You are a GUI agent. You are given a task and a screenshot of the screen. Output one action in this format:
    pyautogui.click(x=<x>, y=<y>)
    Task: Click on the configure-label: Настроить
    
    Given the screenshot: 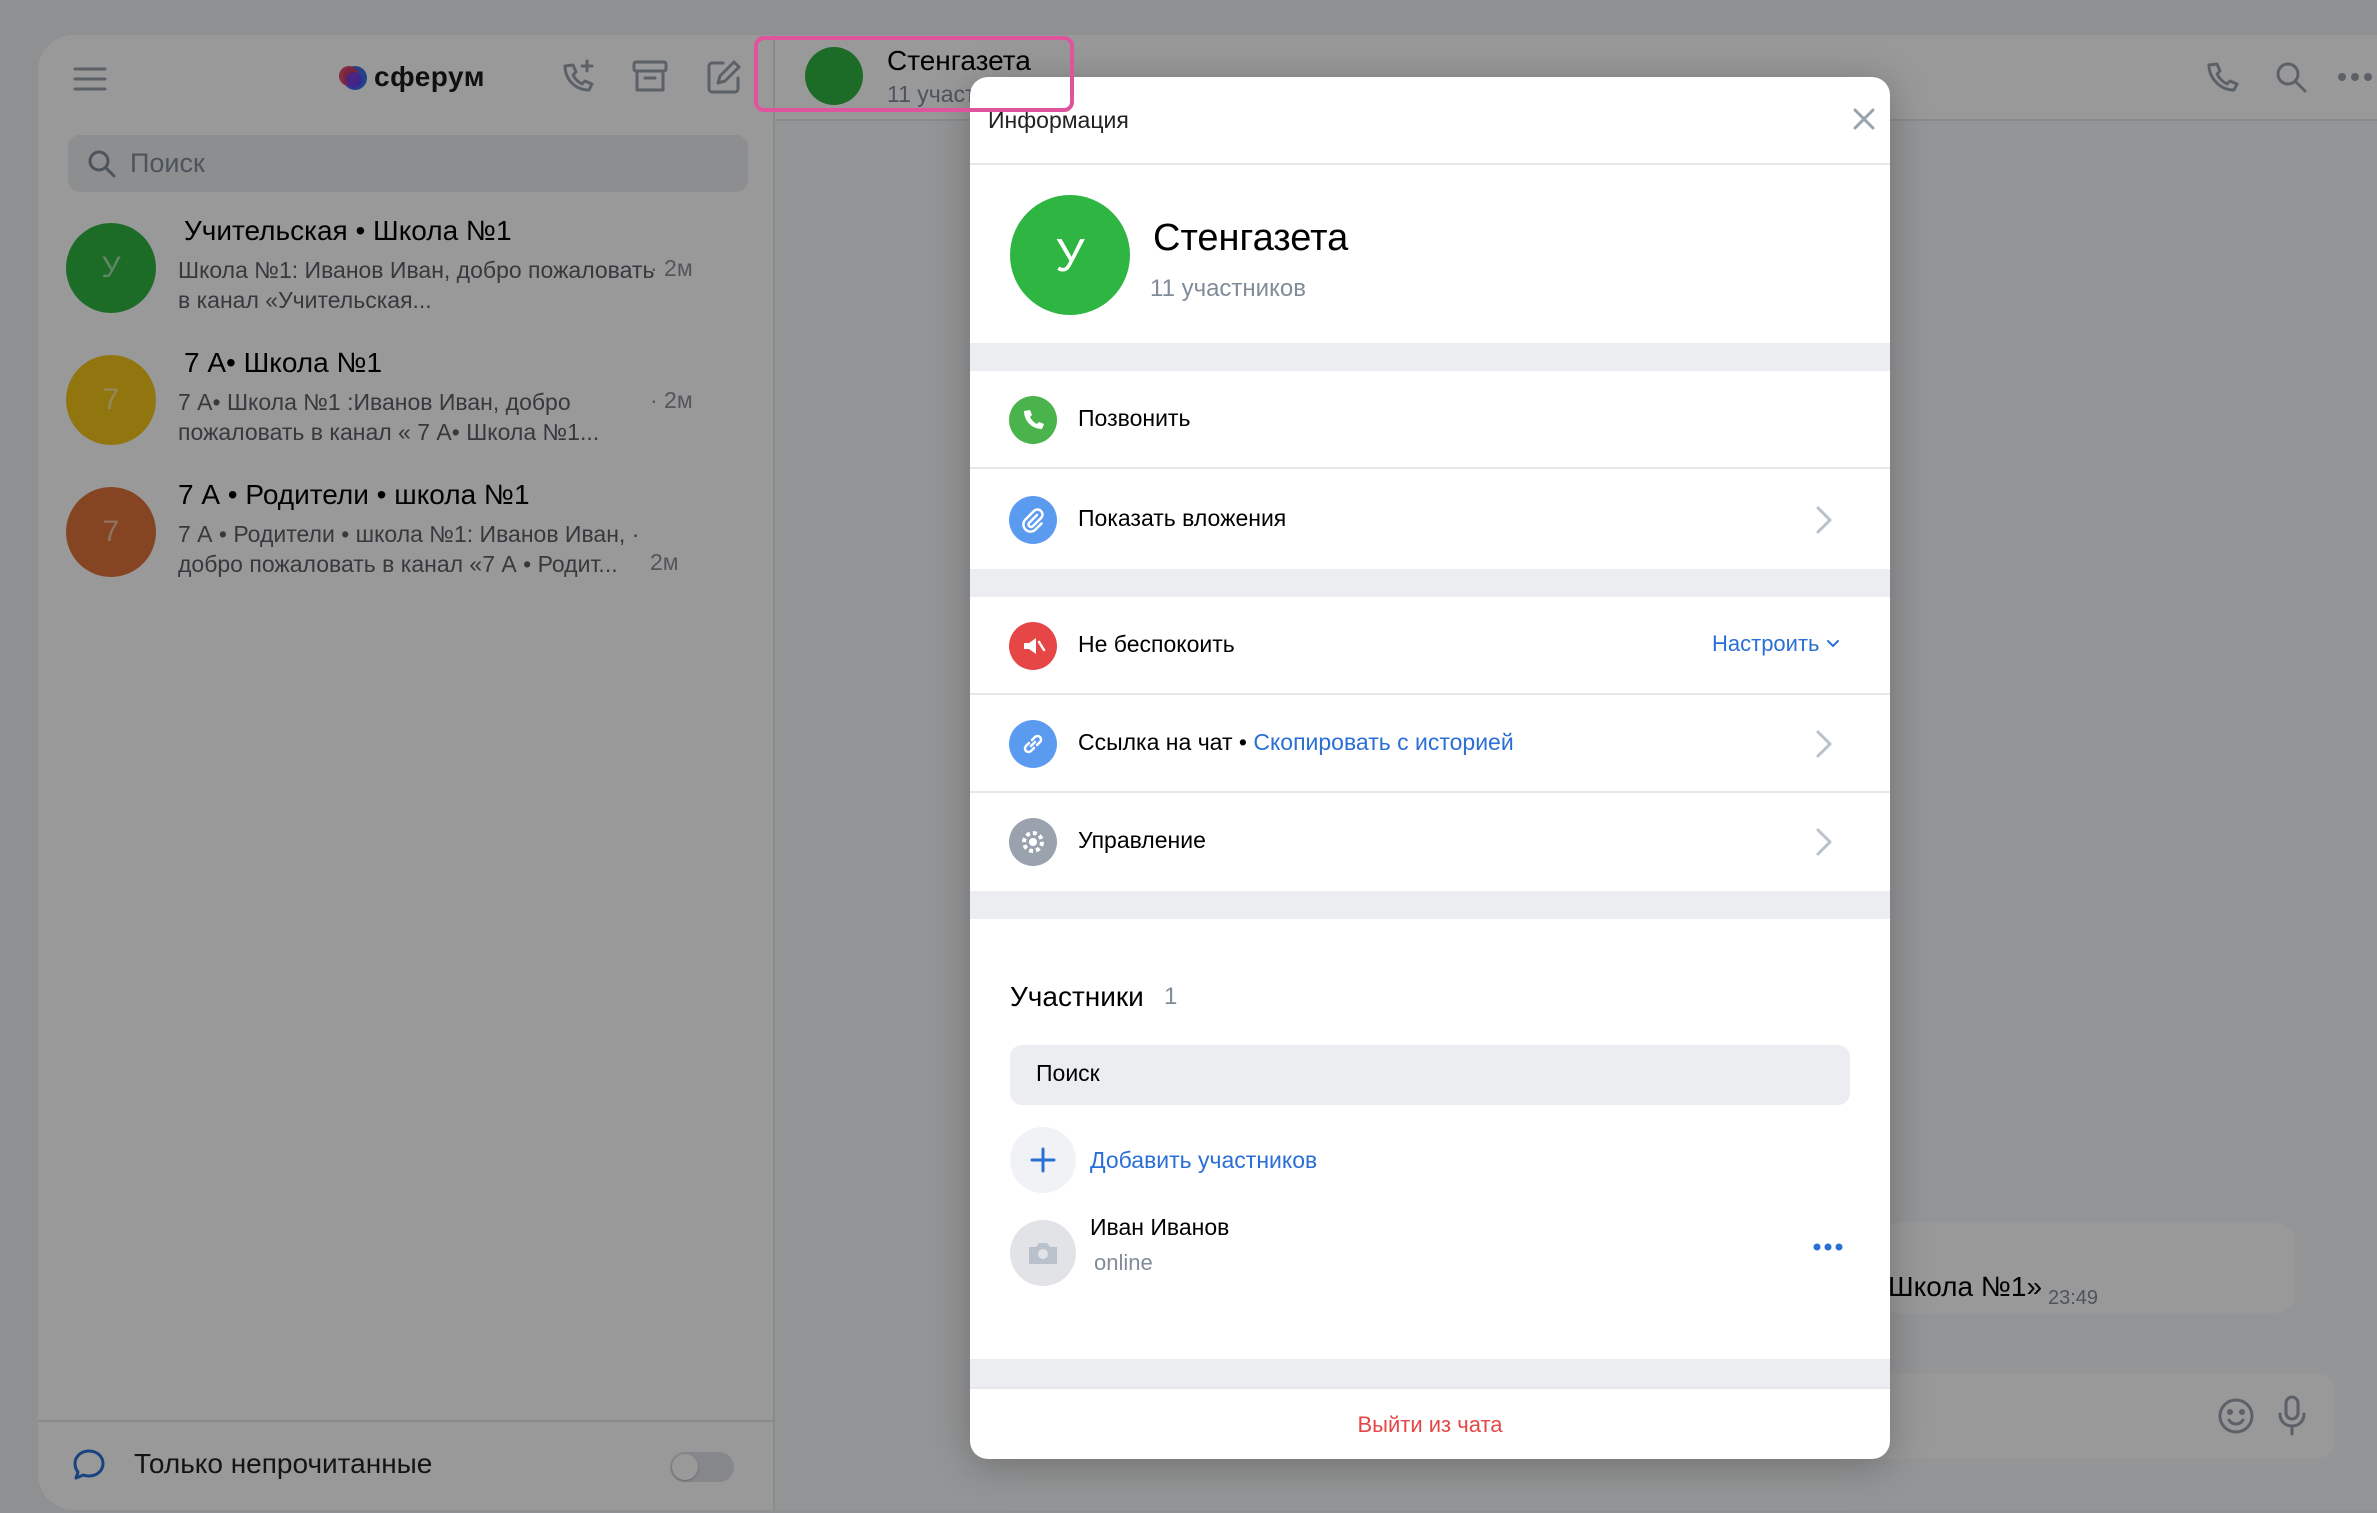 What is the action you would take?
    pyautogui.click(x=1766, y=643)
    